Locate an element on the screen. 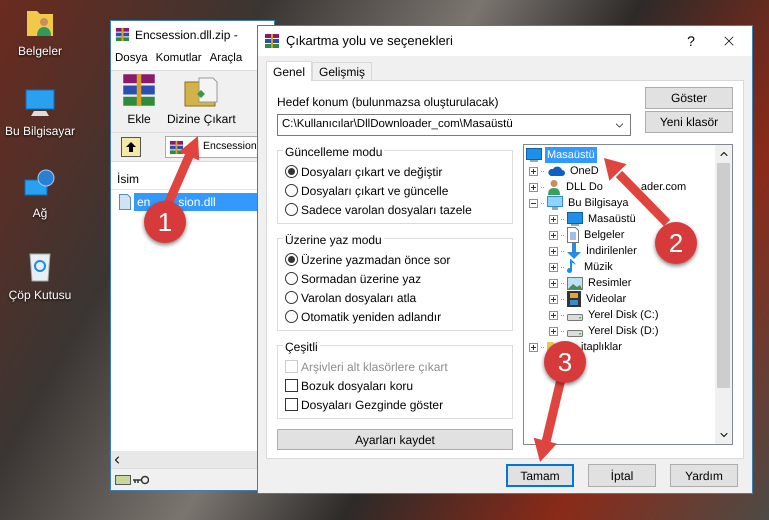  dialog-button: Tamam is located at coordinates (540, 475).